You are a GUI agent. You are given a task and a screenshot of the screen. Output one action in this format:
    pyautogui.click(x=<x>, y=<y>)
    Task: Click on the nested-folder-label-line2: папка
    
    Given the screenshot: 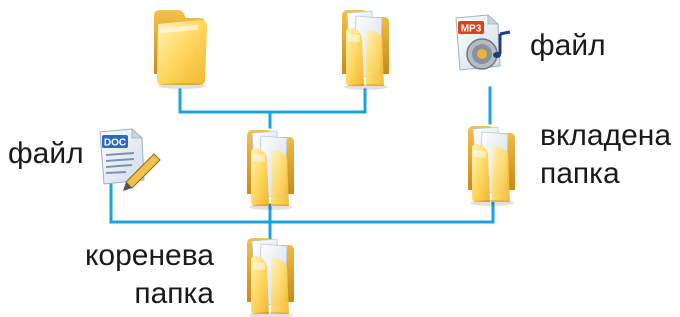 What is the action you would take?
    pyautogui.click(x=580, y=173)
    